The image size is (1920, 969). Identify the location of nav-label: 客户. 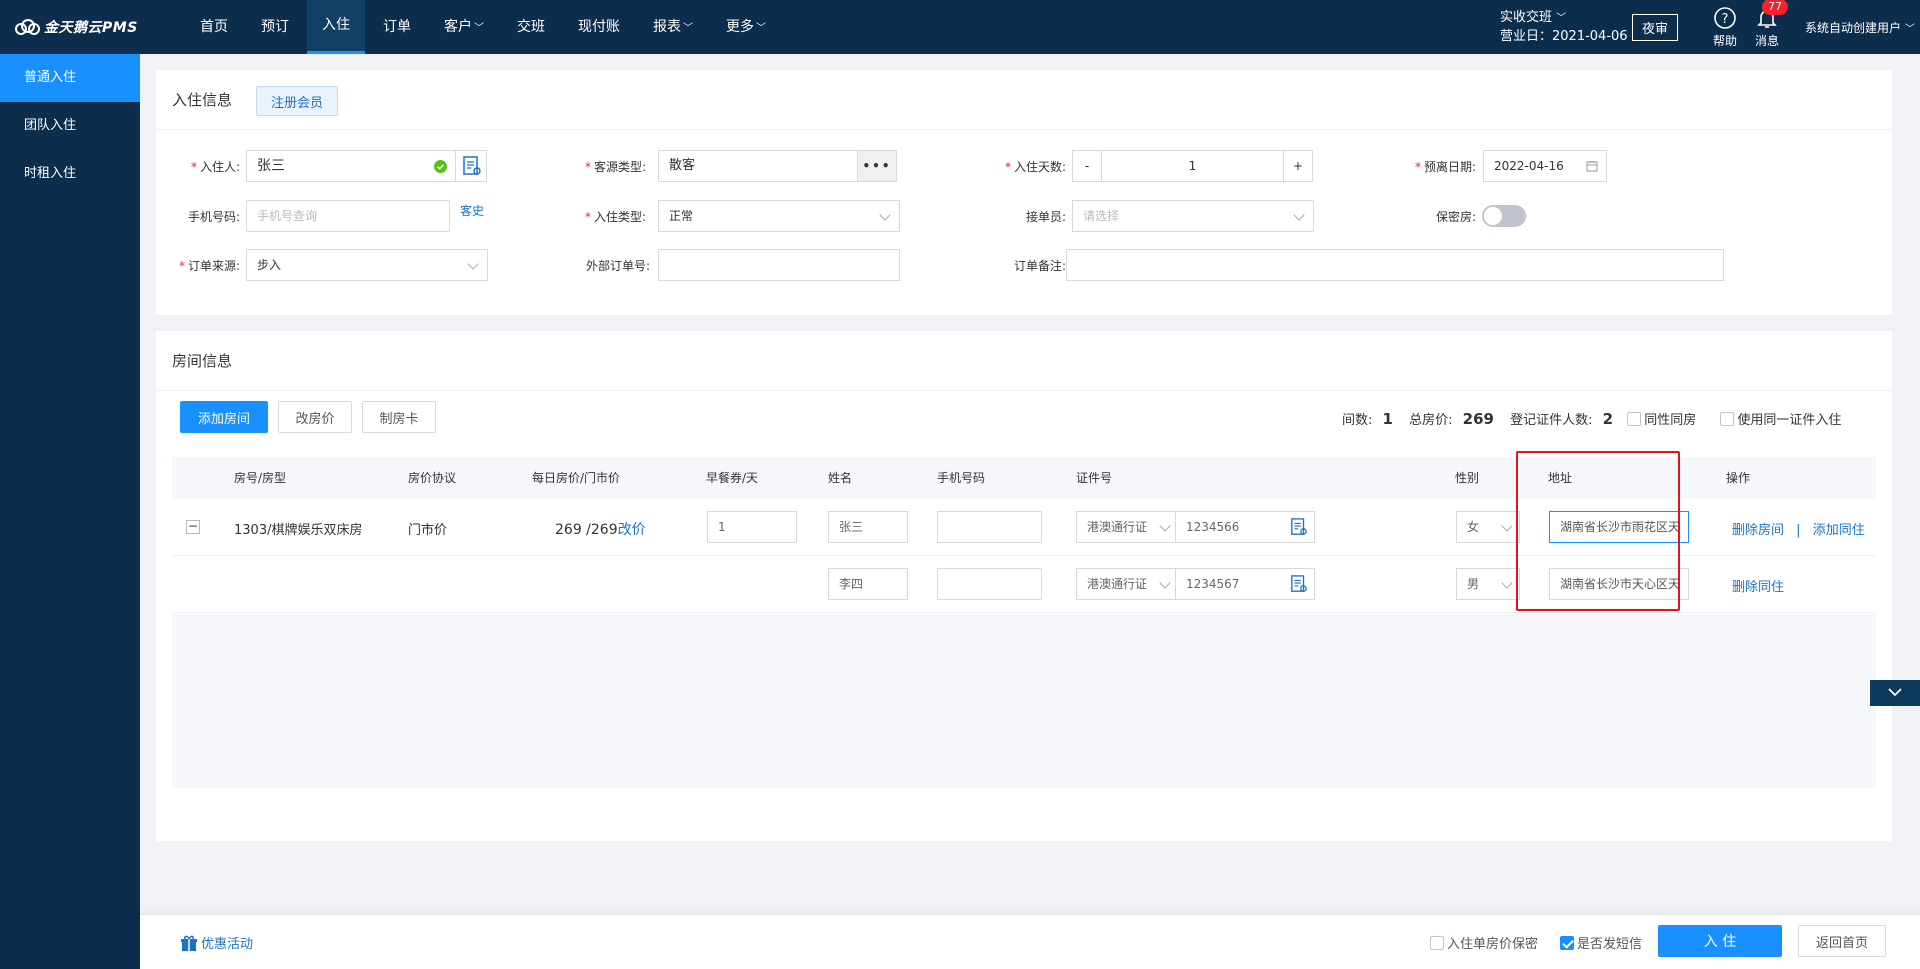
(458, 27).